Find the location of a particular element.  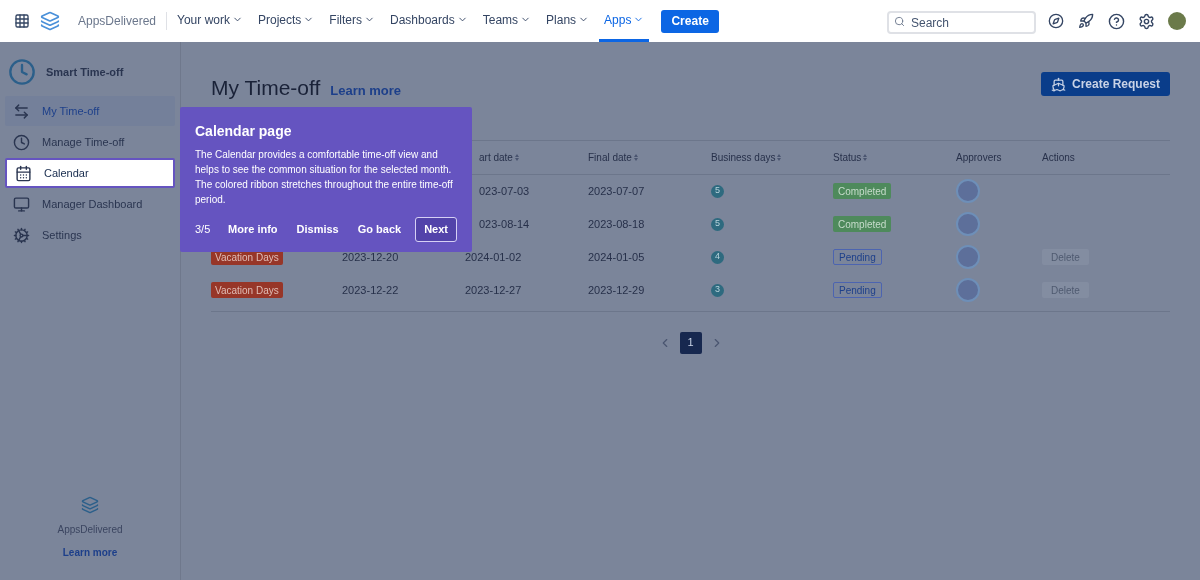

type-tag: Vacation Days is located at coordinates (247, 290).